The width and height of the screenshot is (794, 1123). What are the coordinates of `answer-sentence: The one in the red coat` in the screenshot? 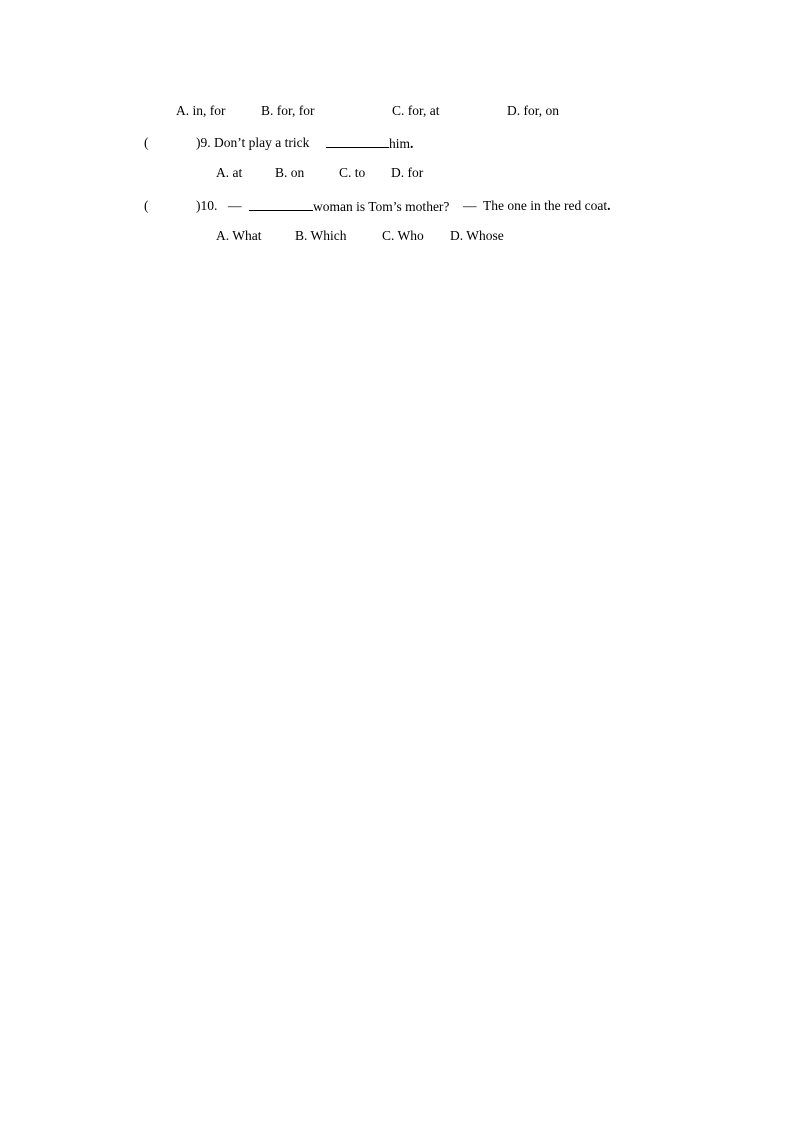 It's located at (545, 205).